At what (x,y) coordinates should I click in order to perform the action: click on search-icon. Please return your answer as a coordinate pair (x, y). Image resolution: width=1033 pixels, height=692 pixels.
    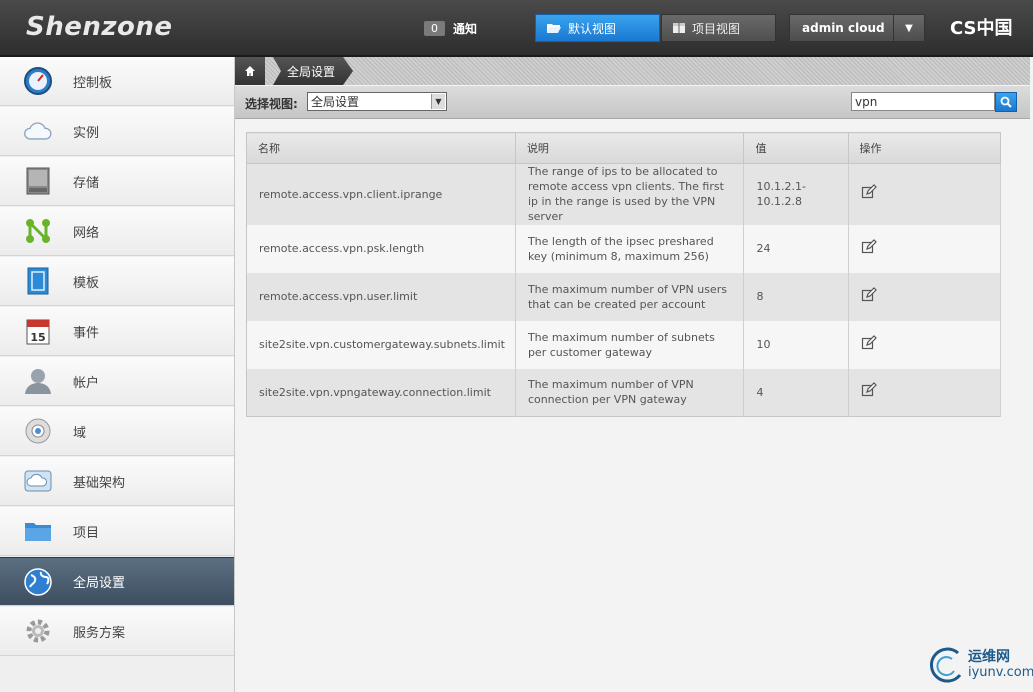
    Looking at the image, I should click on (1006, 102).